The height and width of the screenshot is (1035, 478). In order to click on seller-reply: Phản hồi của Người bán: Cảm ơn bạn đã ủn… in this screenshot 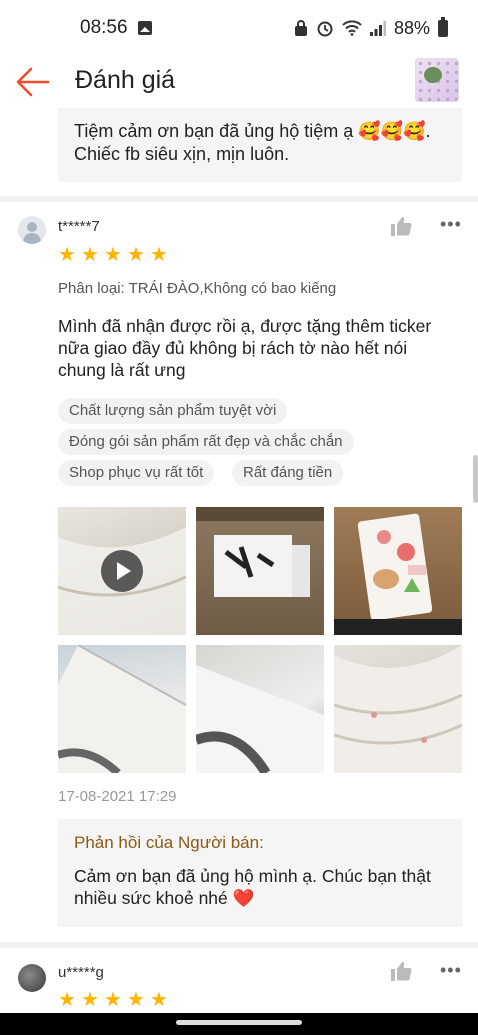, I will do `click(260, 873)`.